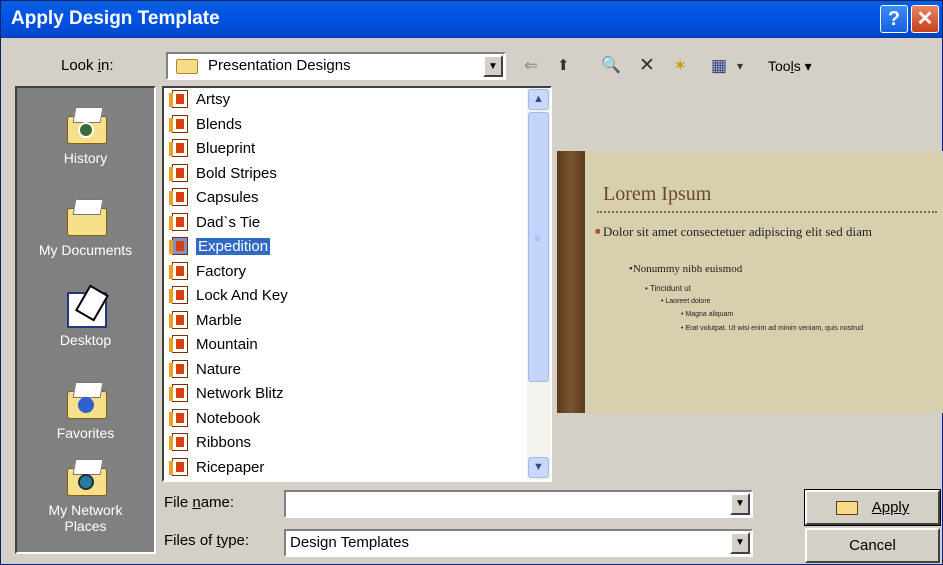  What do you see at coordinates (767, 212) in the screenshot?
I see `preview-divider` at bounding box center [767, 212].